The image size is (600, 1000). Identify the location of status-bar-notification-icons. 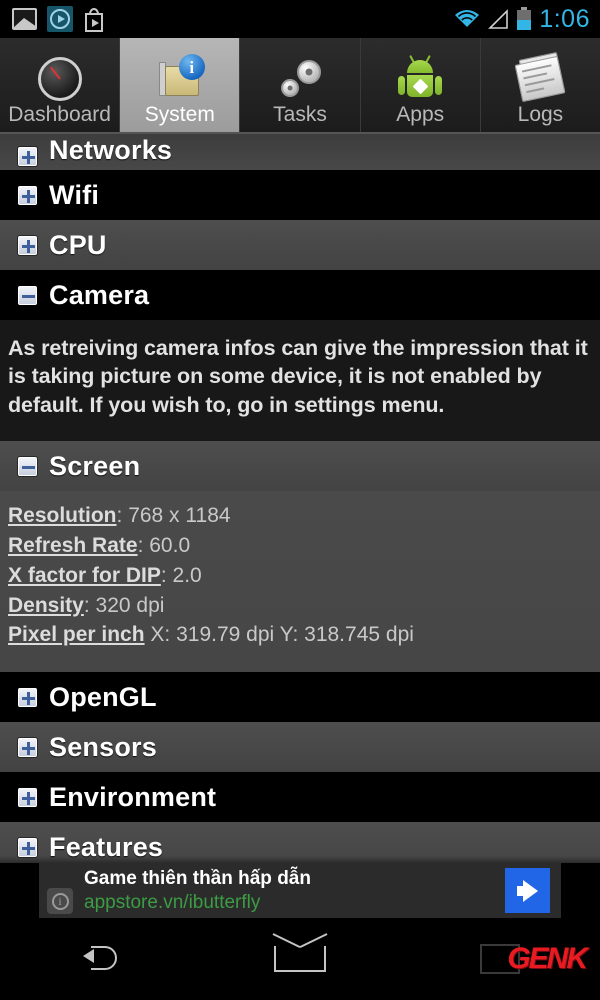
(58, 19).